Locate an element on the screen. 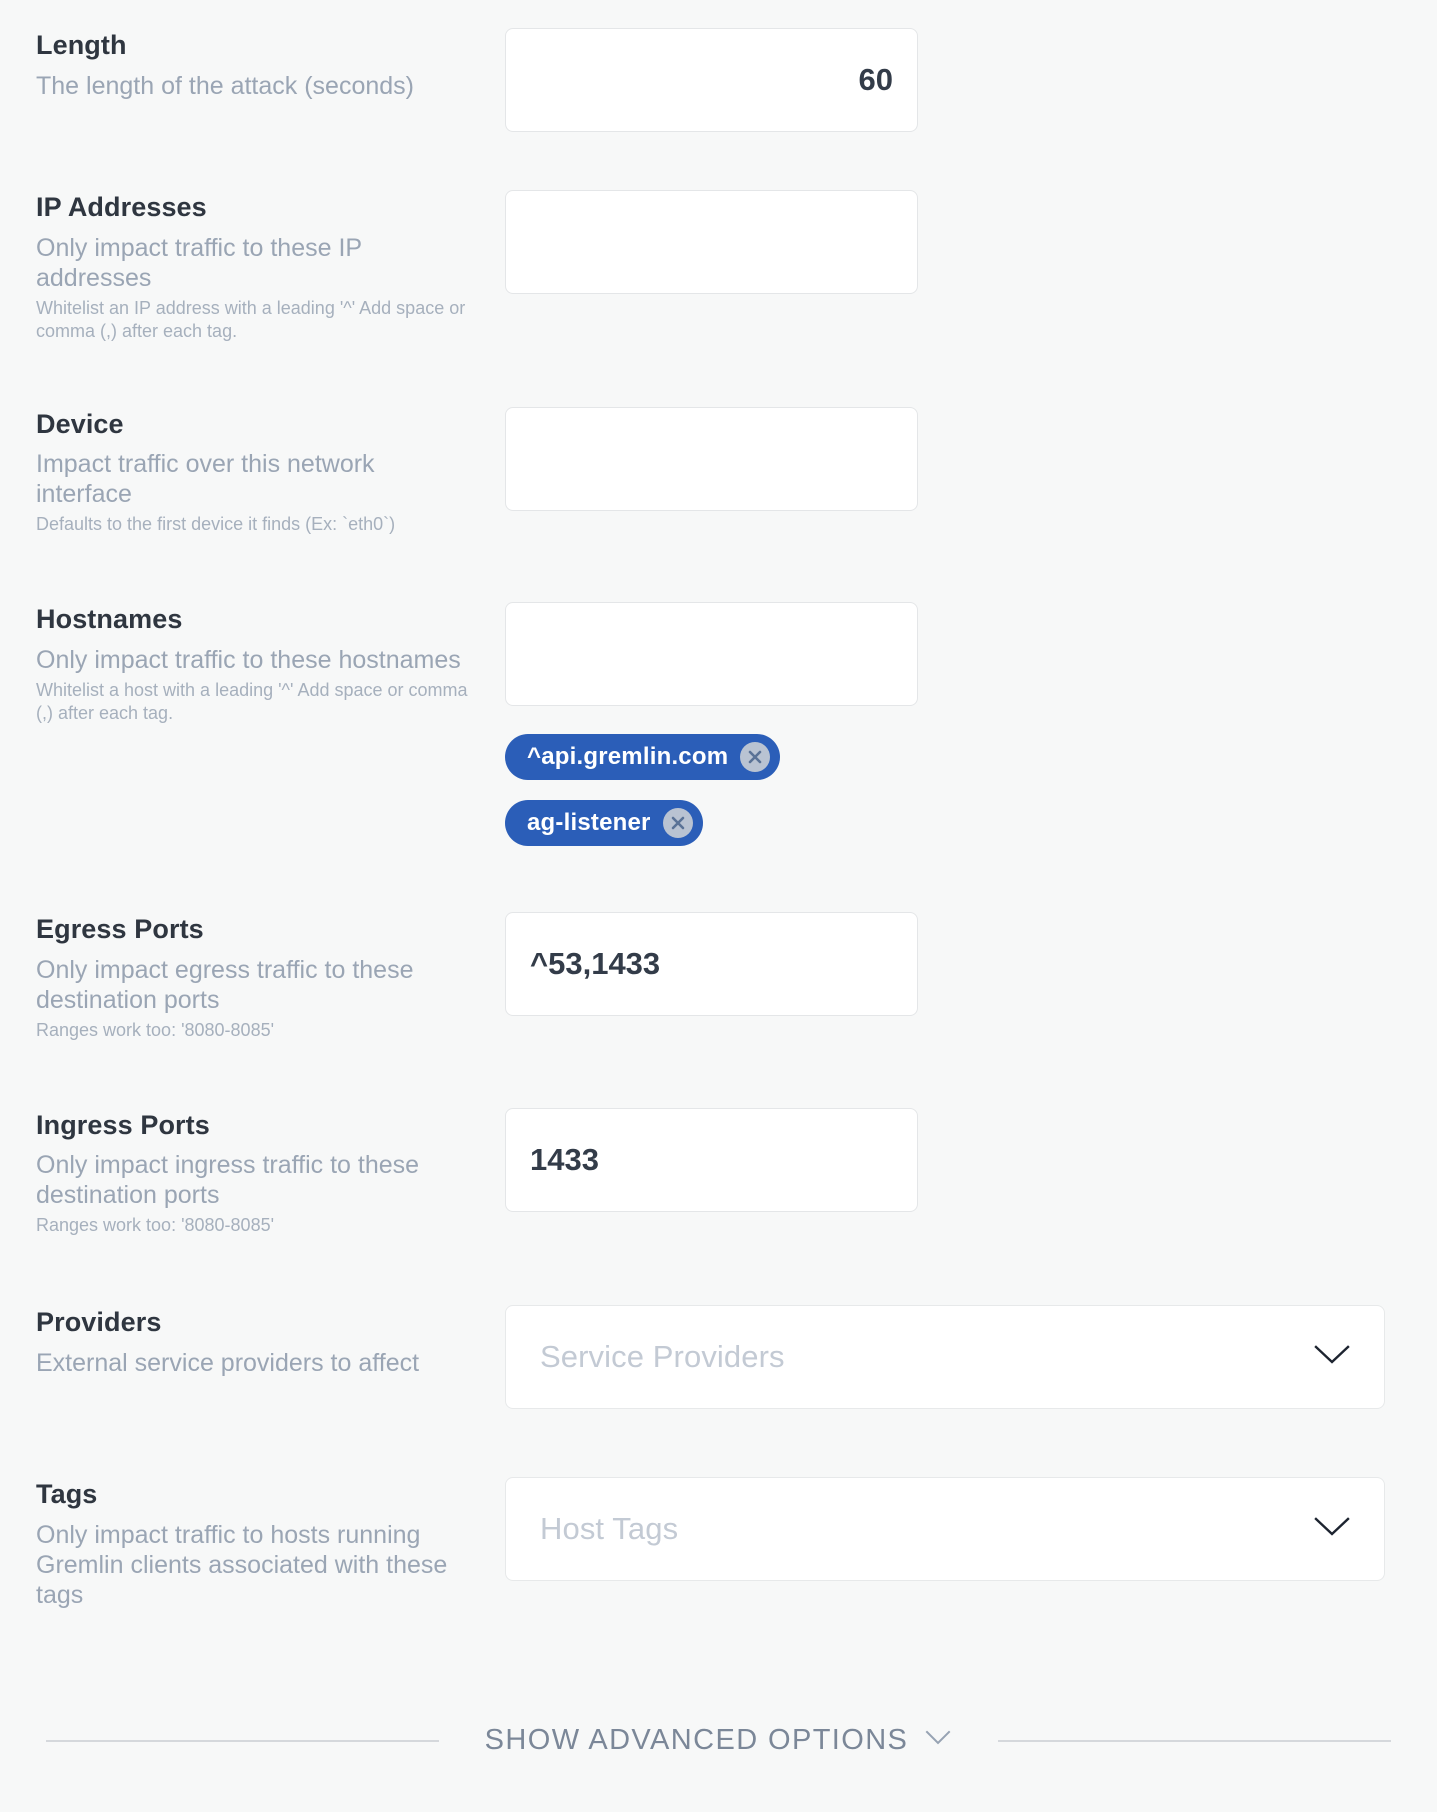  host-tags-placeholder: Host Tags is located at coordinates (609, 1529).